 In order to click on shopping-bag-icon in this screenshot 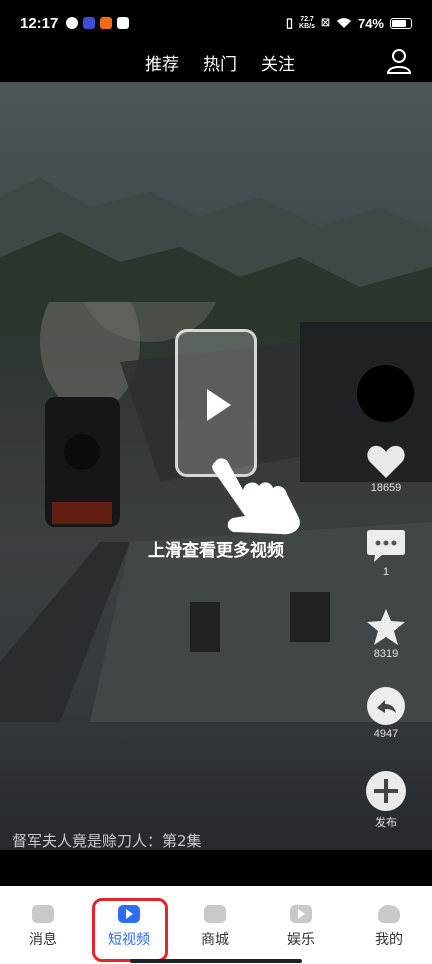, I will do `click(215, 914)`.